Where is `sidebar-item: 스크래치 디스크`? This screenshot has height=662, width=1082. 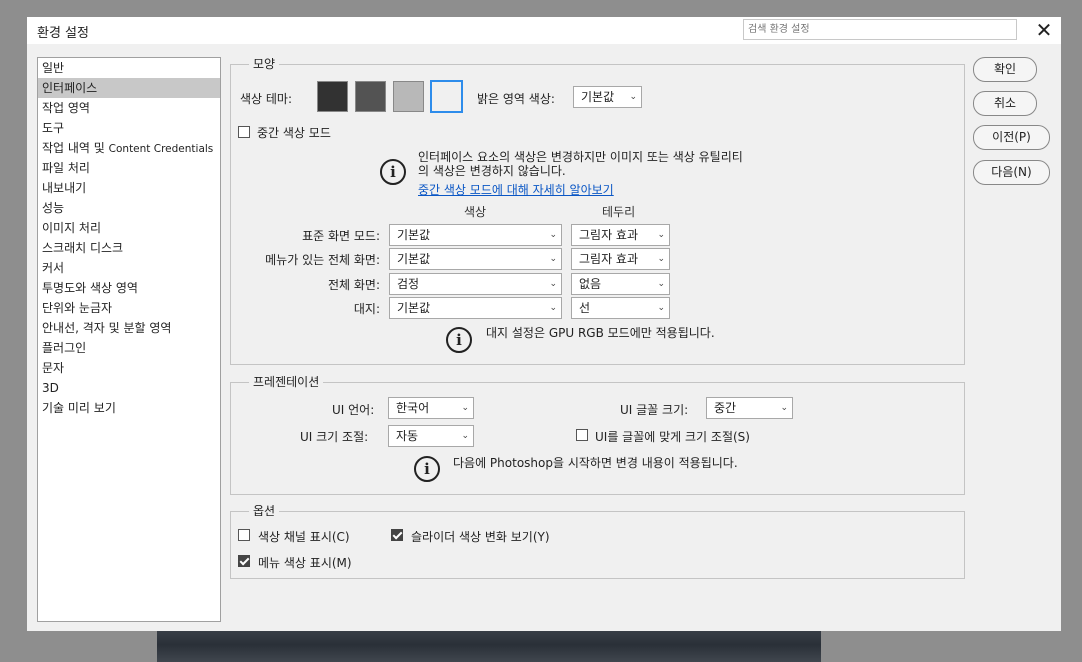
sidebar-item: 스크래치 디스크 is located at coordinates (129, 248).